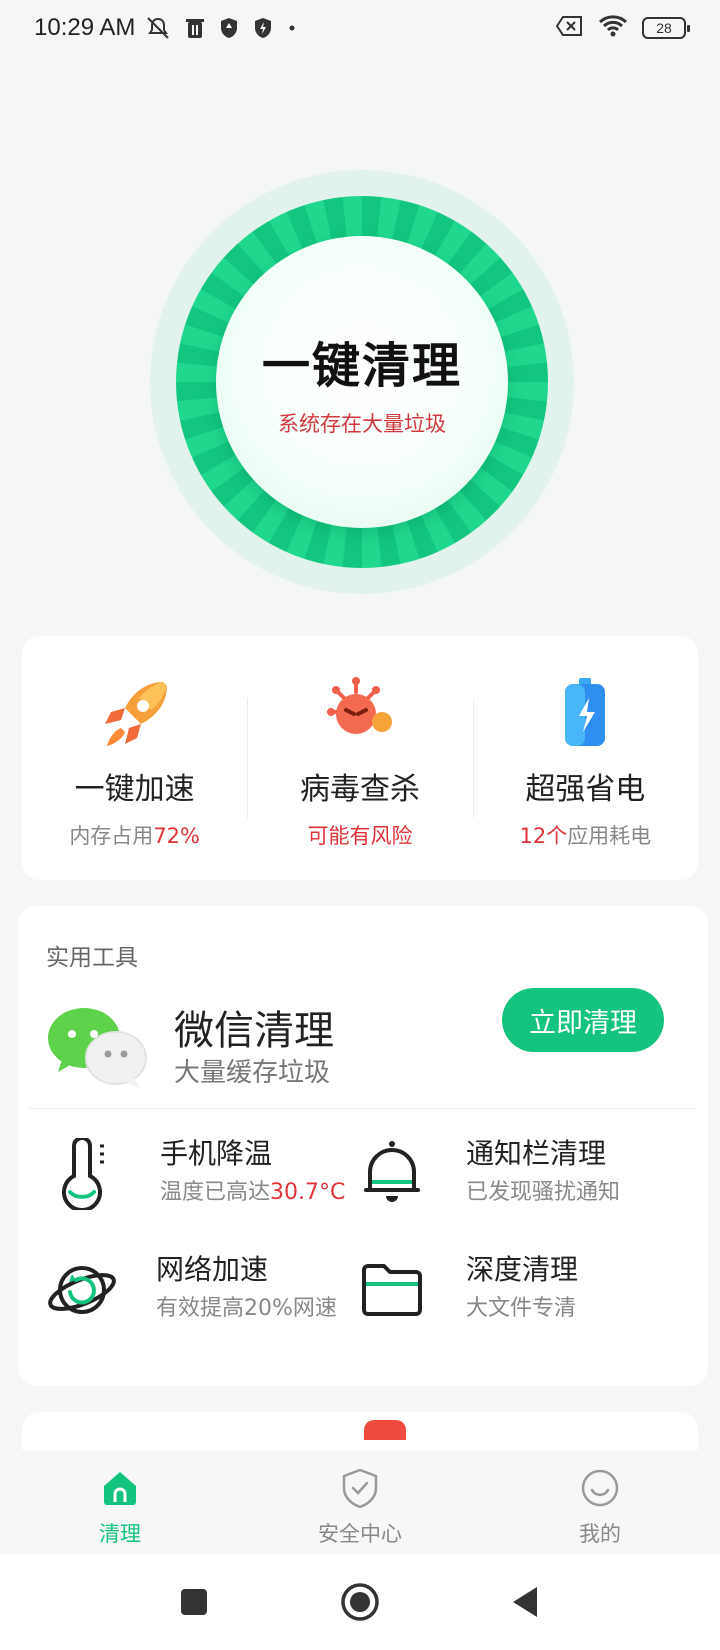  What do you see at coordinates (600, 1534) in the screenshot?
I see `nav-tab-mine-label: 我的` at bounding box center [600, 1534].